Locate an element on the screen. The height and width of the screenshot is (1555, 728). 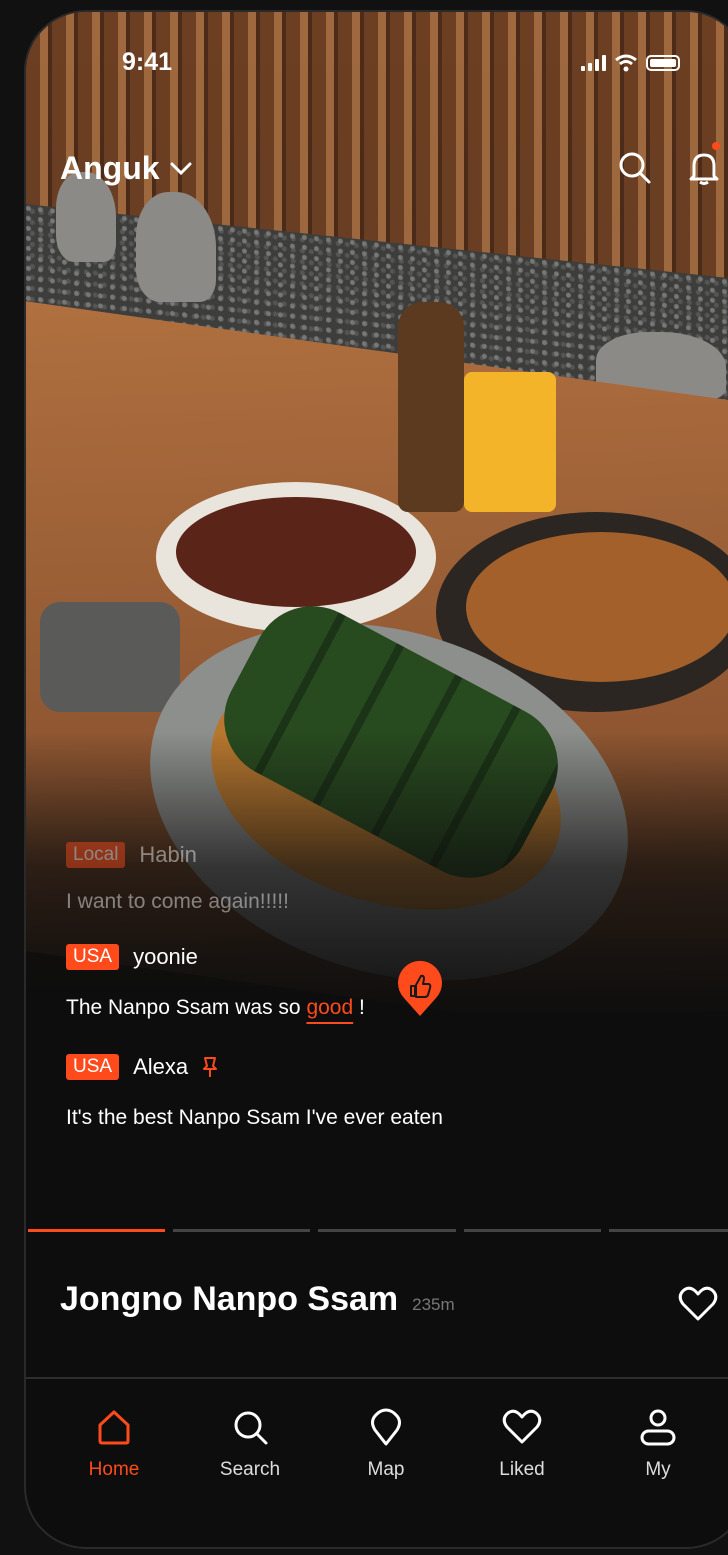
notification-button is located at coordinates (704, 164).